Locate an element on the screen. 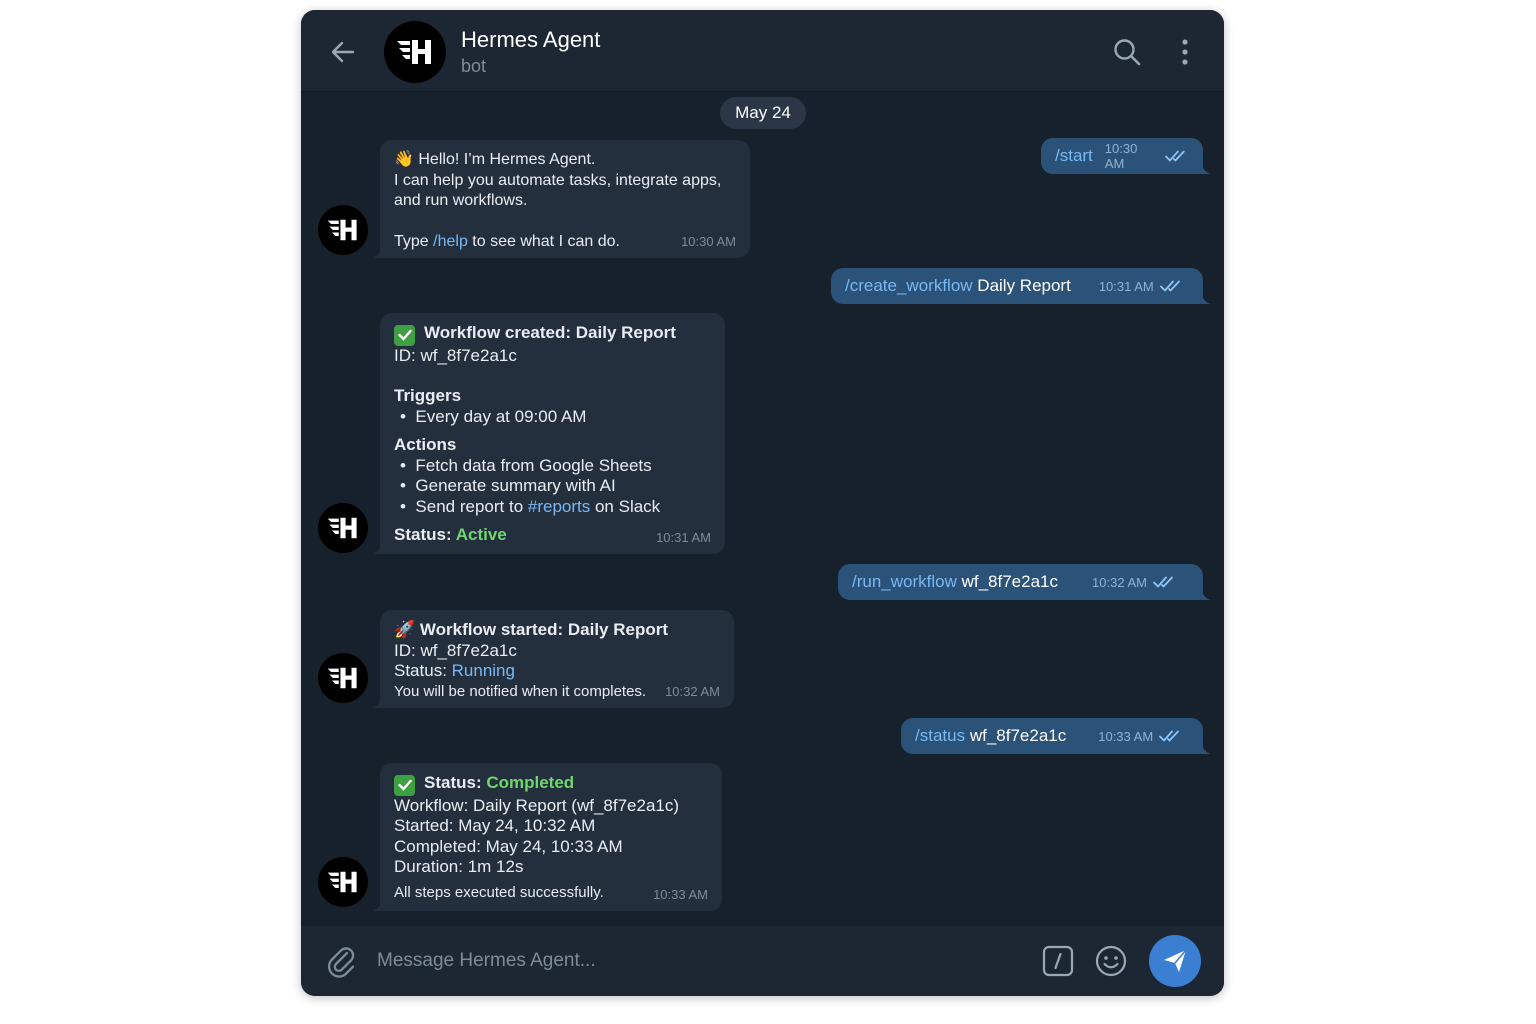 The height and width of the screenshot is (1024, 1536). arrow-left-icon is located at coordinates (343, 52).